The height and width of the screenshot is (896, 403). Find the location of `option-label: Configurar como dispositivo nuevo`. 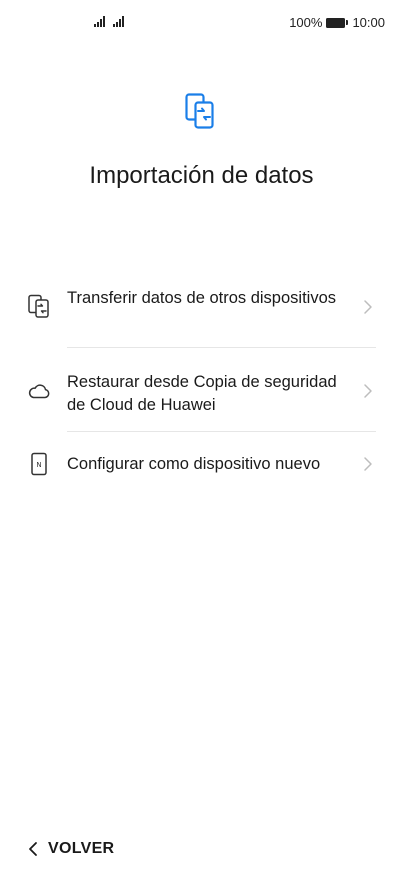

option-label: Configurar como dispositivo nuevo is located at coordinates (194, 464).